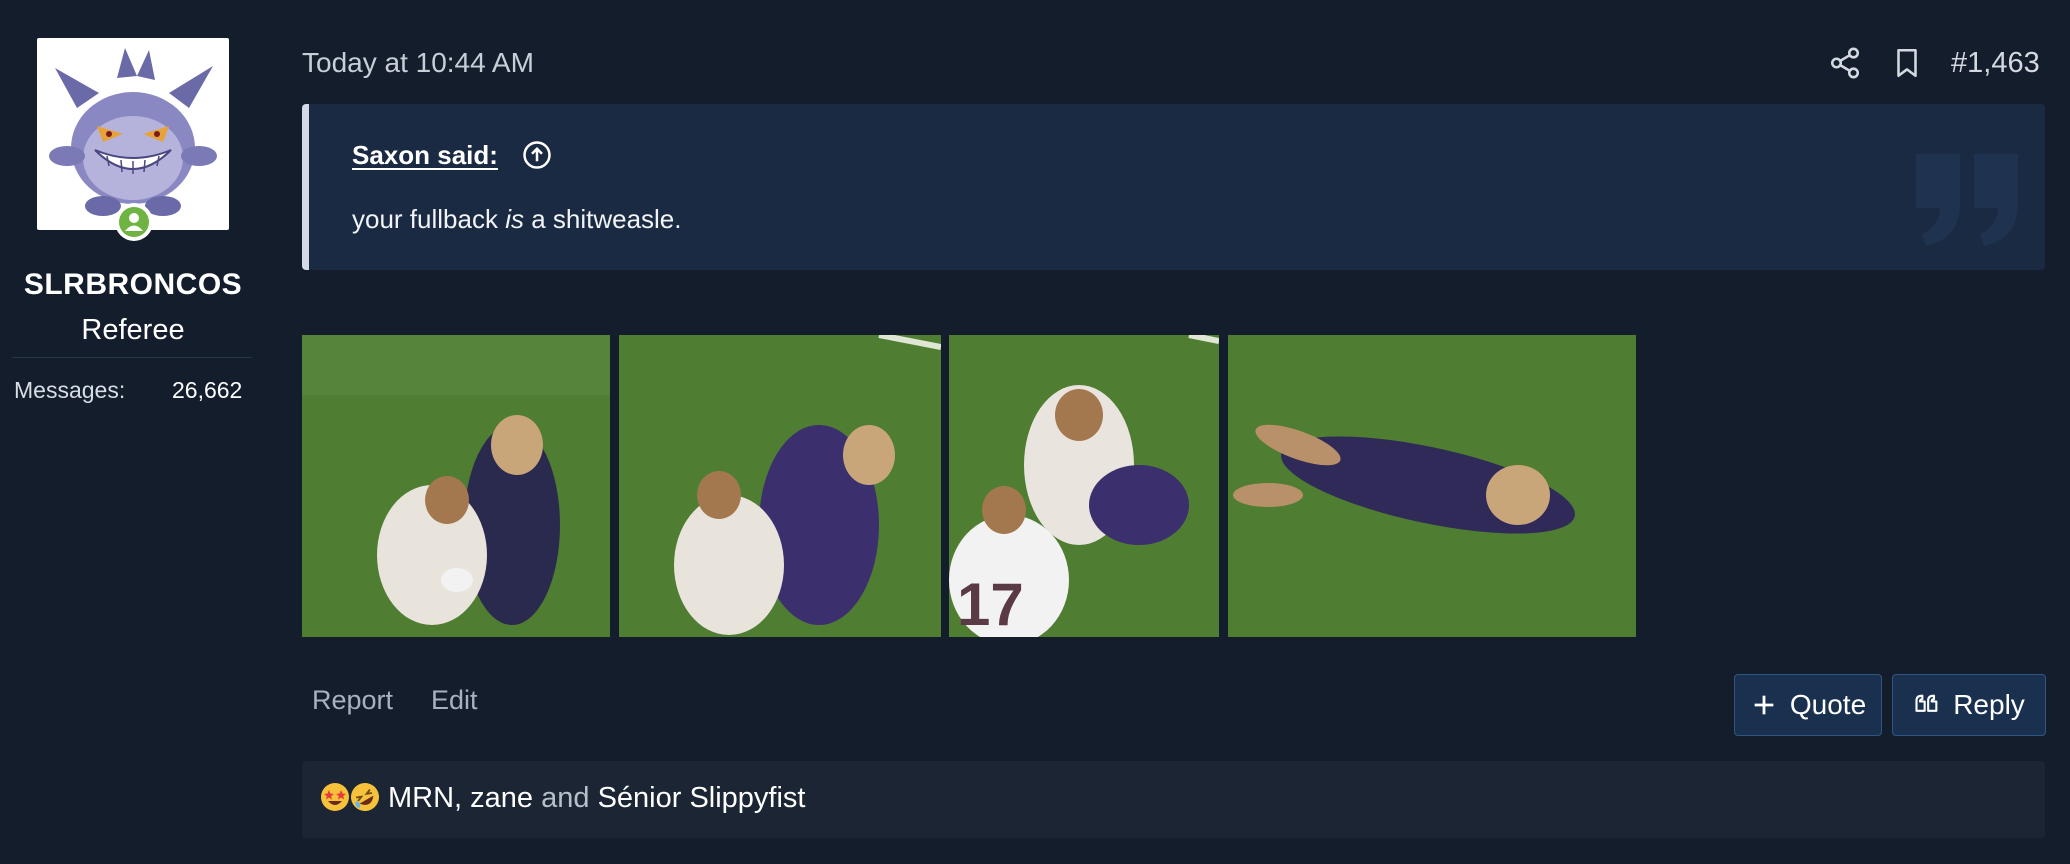 The image size is (2070, 864). I want to click on report-link: Report, so click(352, 700).